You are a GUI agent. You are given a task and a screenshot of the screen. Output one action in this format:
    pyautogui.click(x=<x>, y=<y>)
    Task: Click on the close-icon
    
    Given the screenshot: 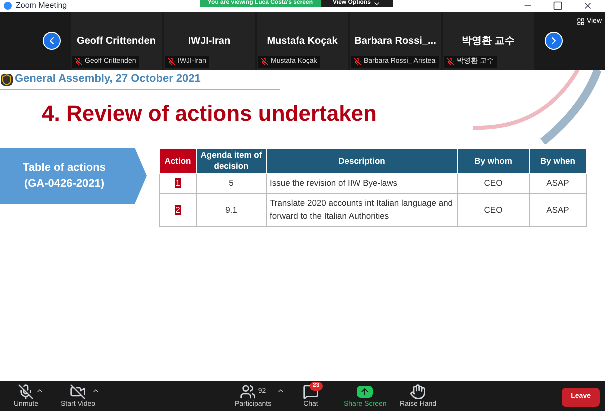 What is the action you would take?
    pyautogui.click(x=588, y=6)
    